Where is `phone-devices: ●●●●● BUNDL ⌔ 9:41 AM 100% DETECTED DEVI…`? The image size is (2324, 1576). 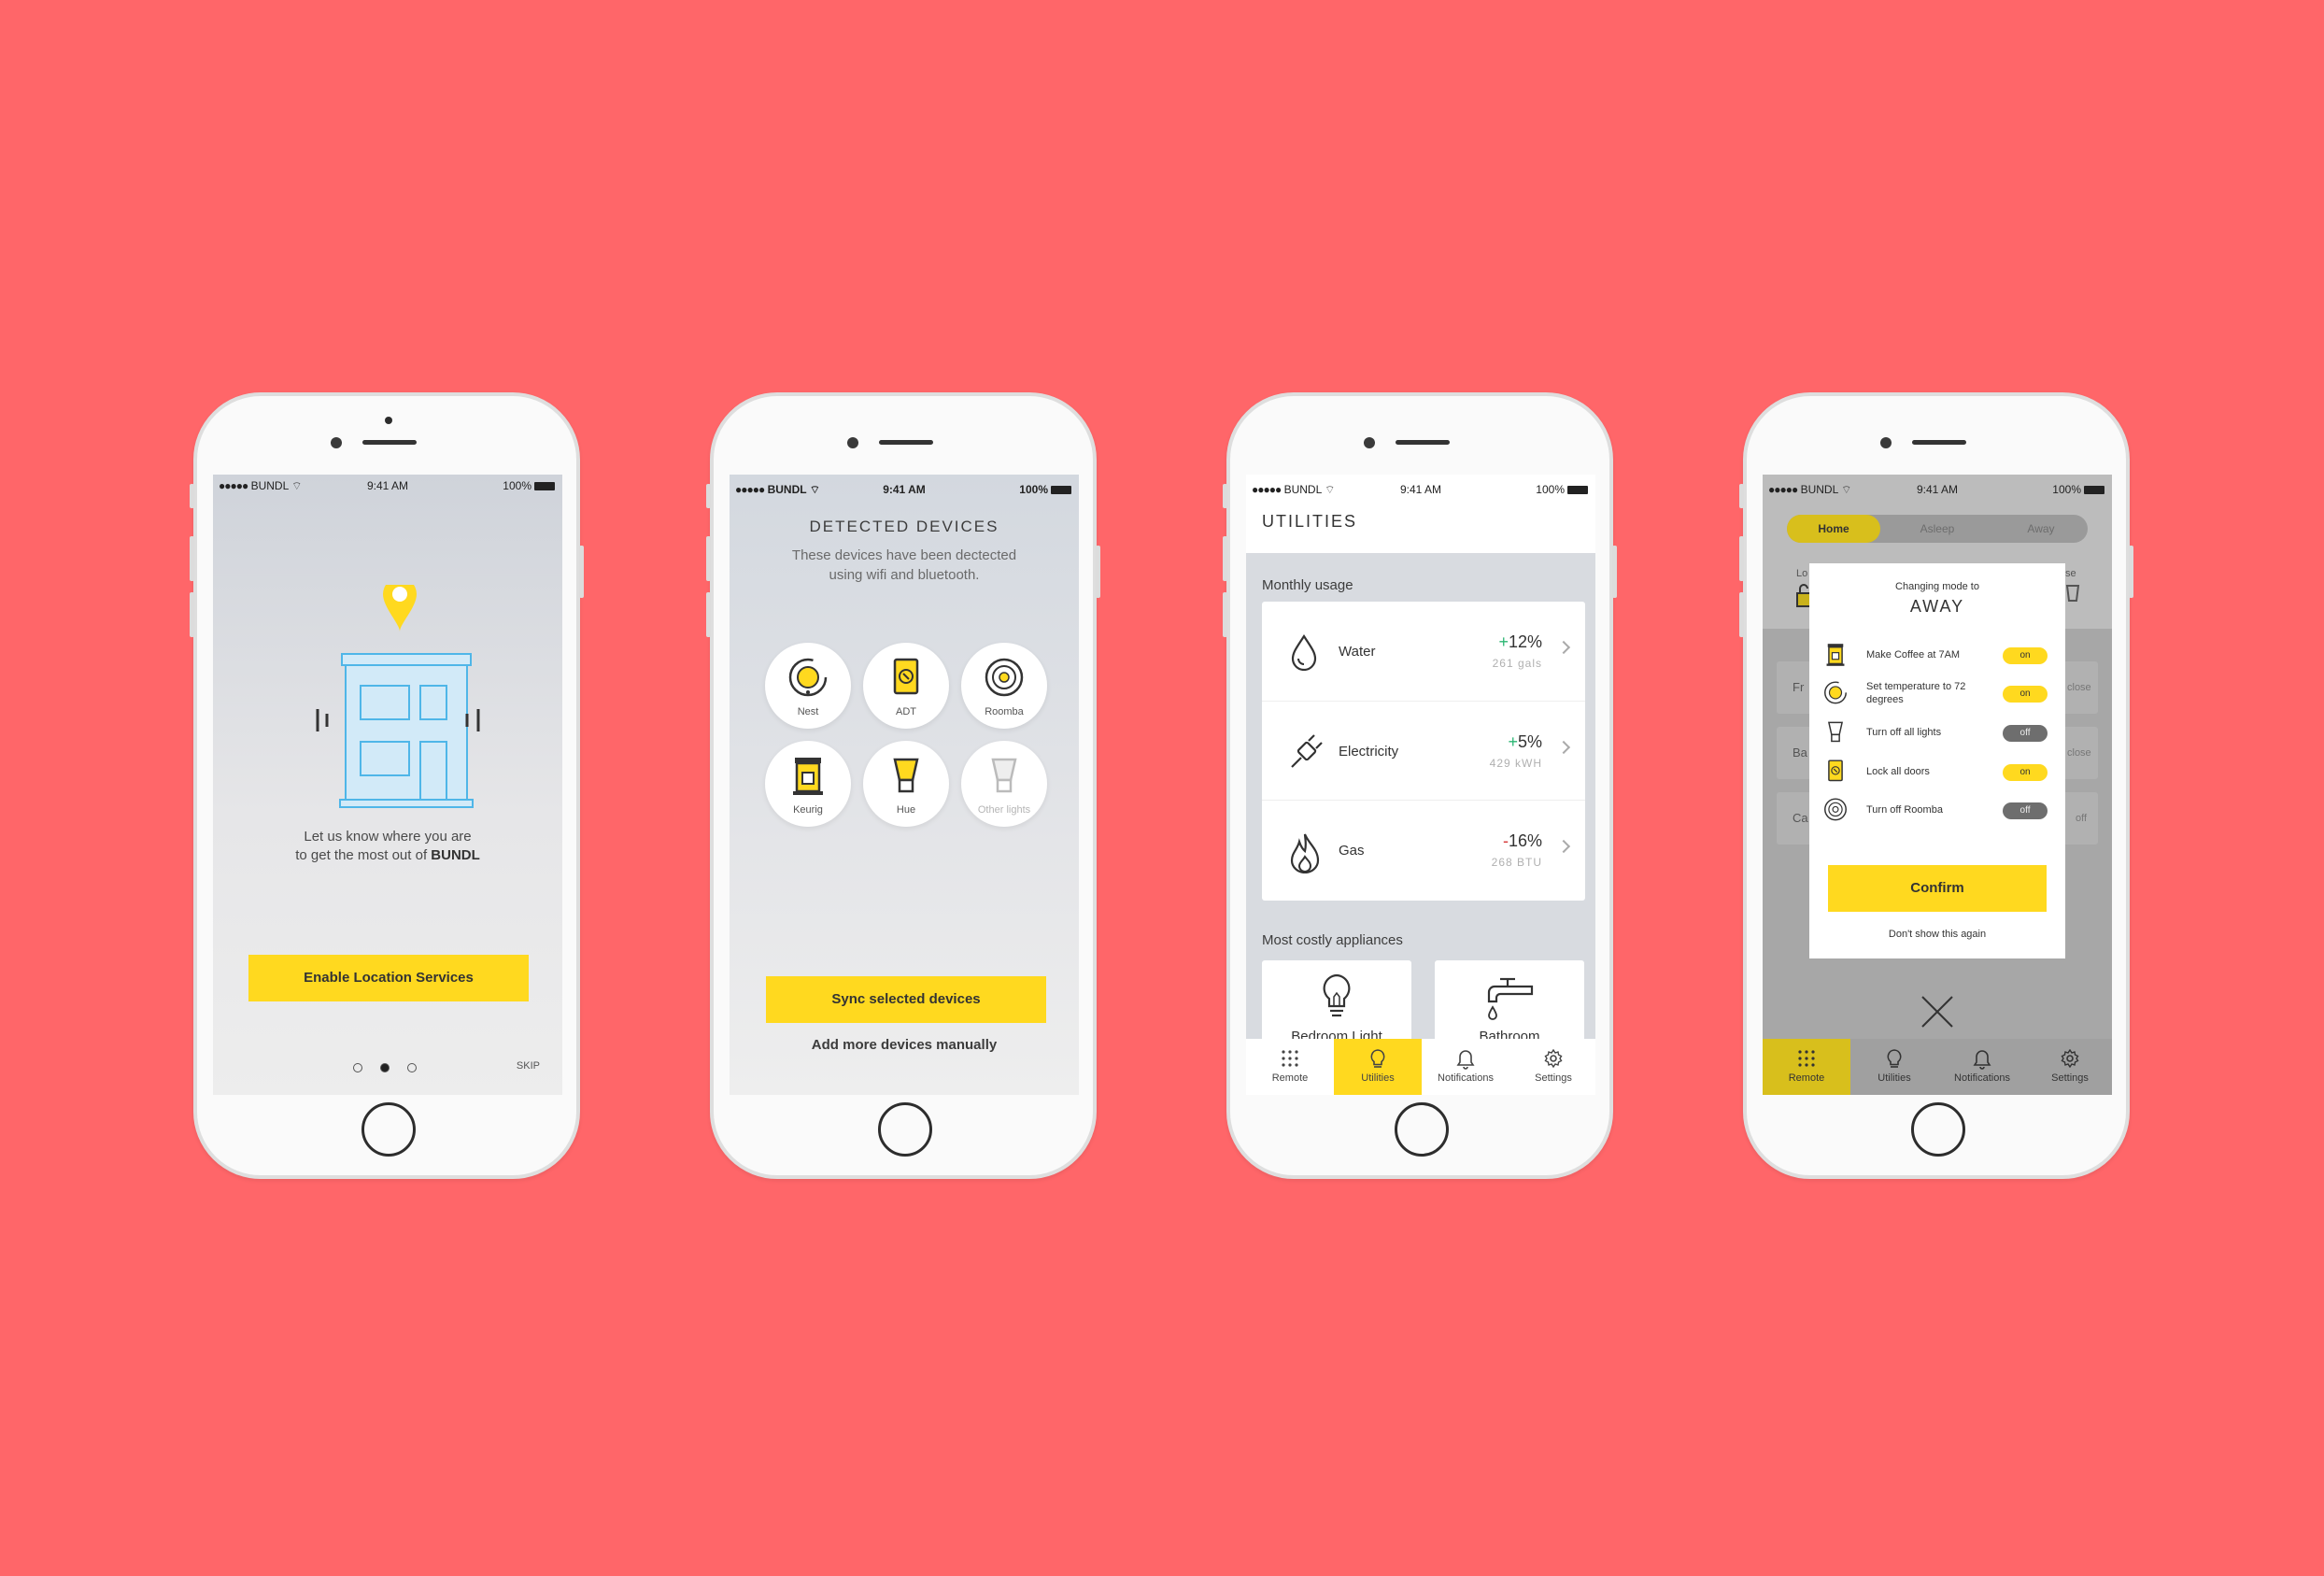
phone-devices: ●●●●● BUNDL ⌔ 9:41 AM 100% DETECTED DEVI… is located at coordinates (903, 785).